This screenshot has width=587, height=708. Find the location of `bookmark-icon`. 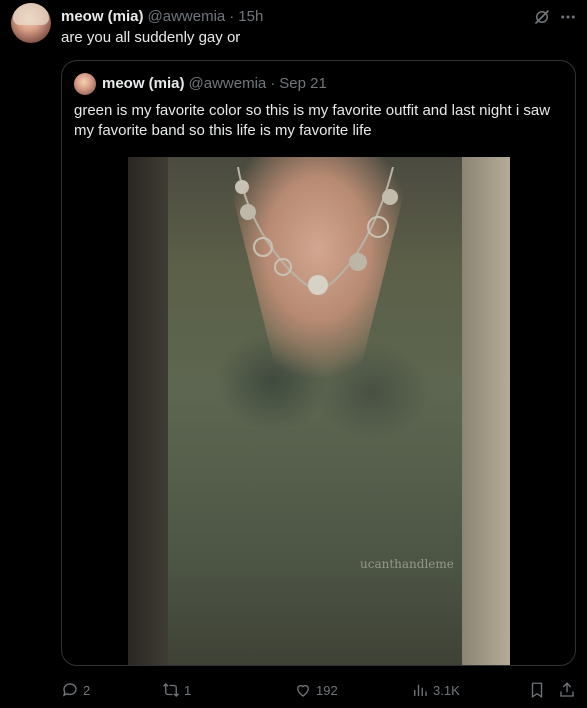

bookmark-icon is located at coordinates (537, 690).